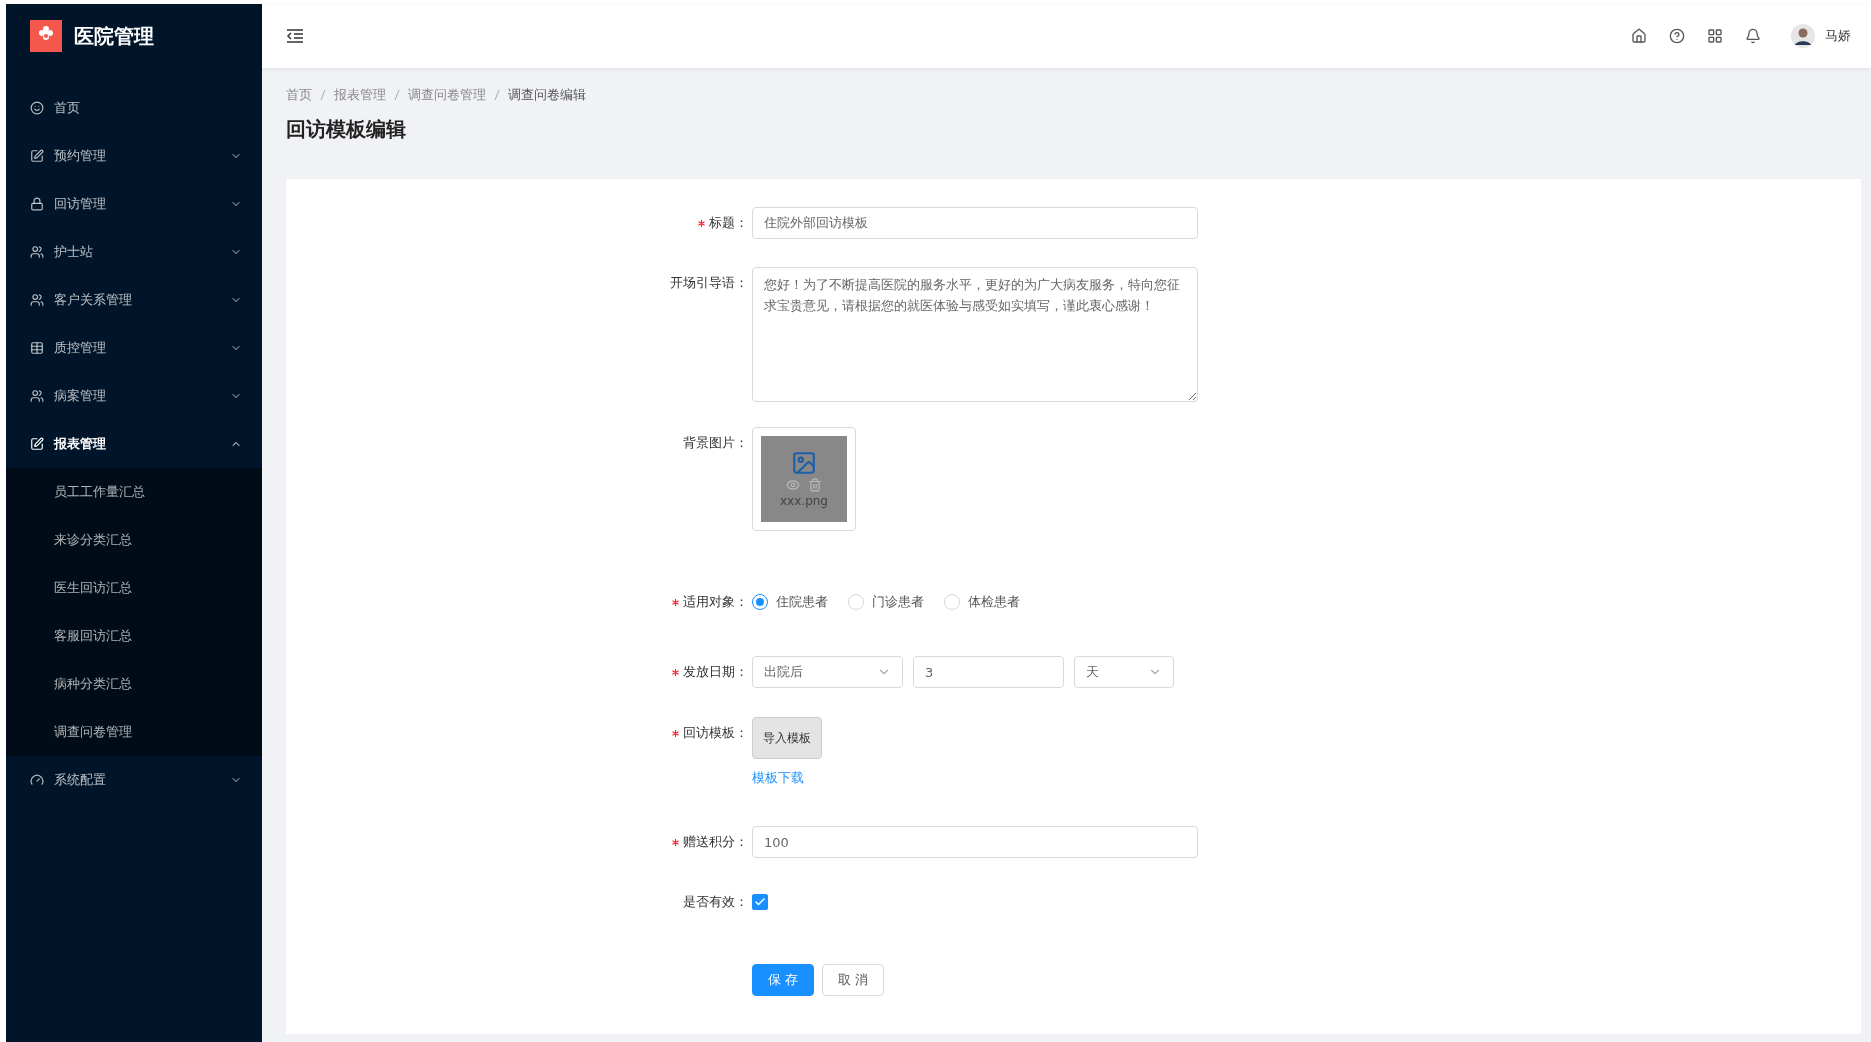  I want to click on radio-label: 体检患者, so click(994, 602).